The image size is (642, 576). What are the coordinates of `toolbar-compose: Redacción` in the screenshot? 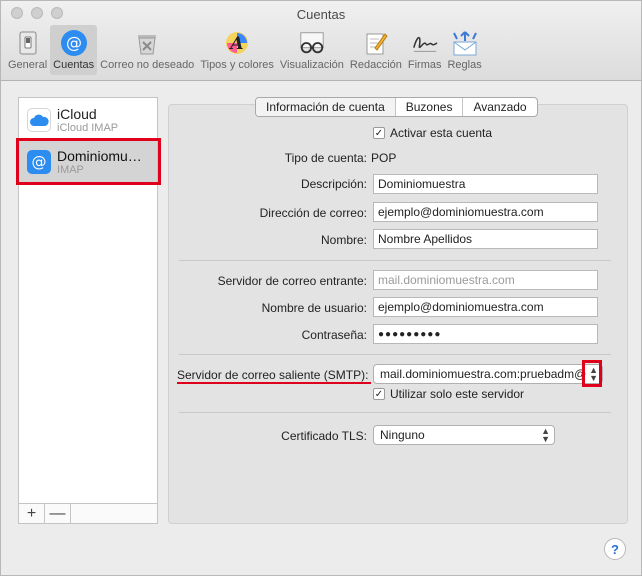 It's located at (376, 50).